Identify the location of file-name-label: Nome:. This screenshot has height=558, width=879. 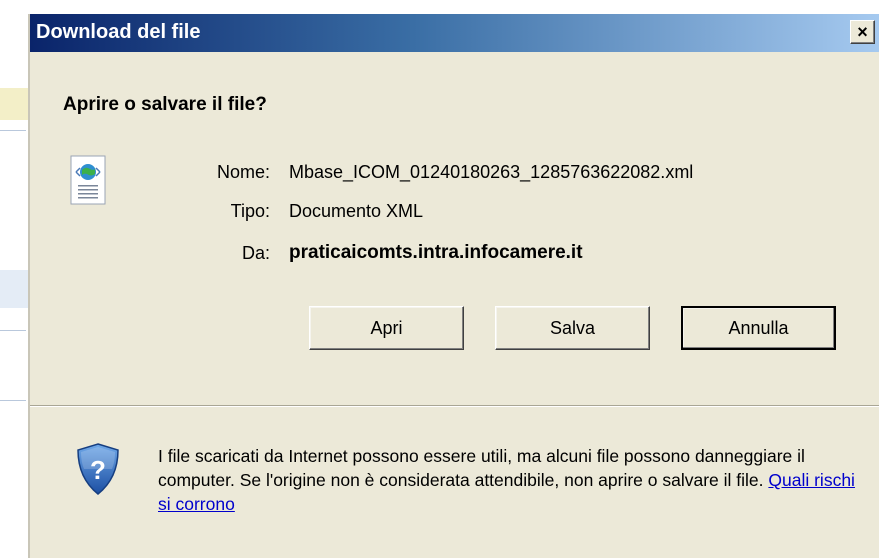
(243, 172).